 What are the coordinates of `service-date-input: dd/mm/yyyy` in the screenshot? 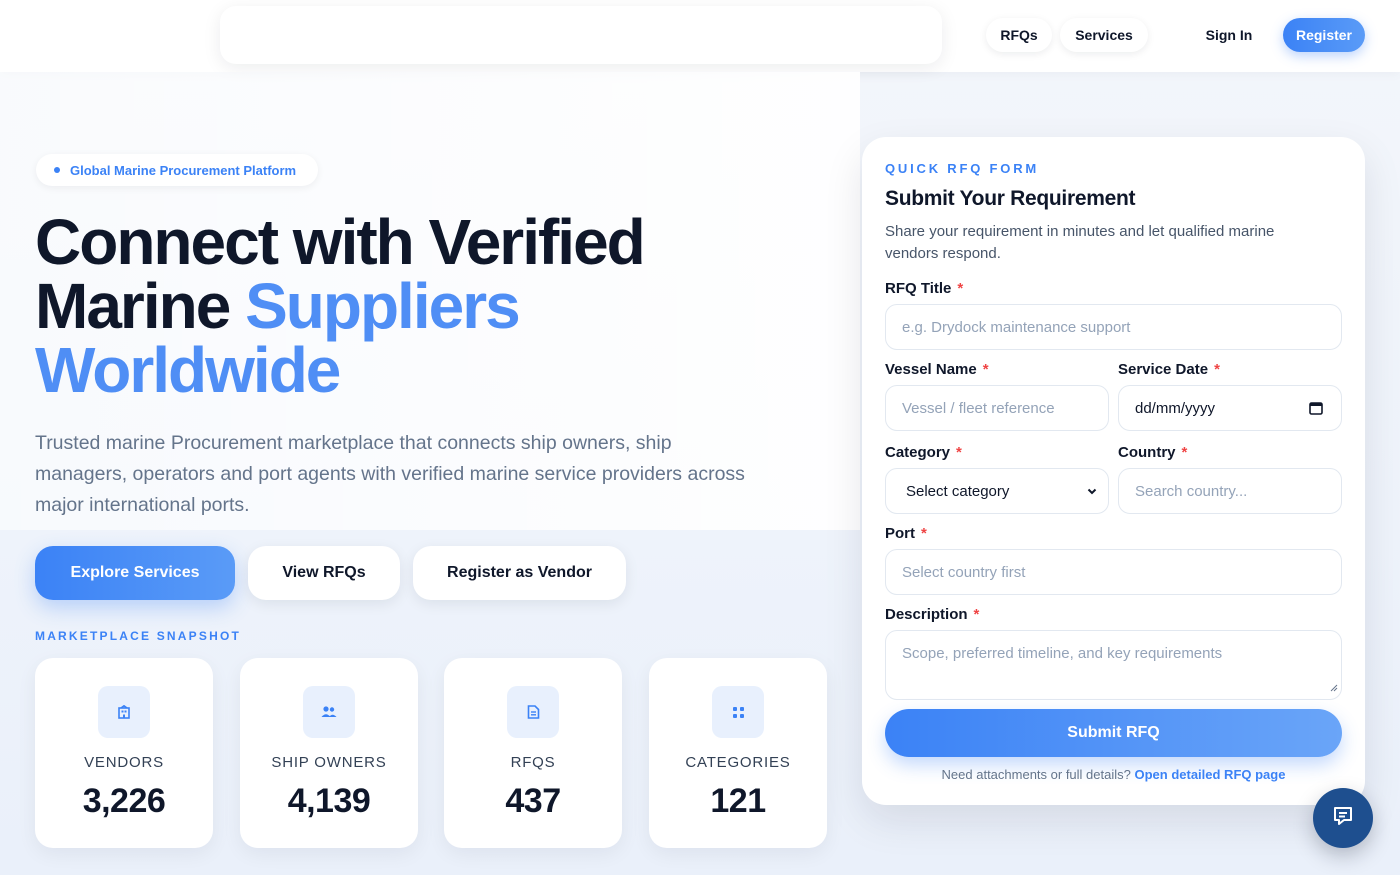 It's located at (1230, 408).